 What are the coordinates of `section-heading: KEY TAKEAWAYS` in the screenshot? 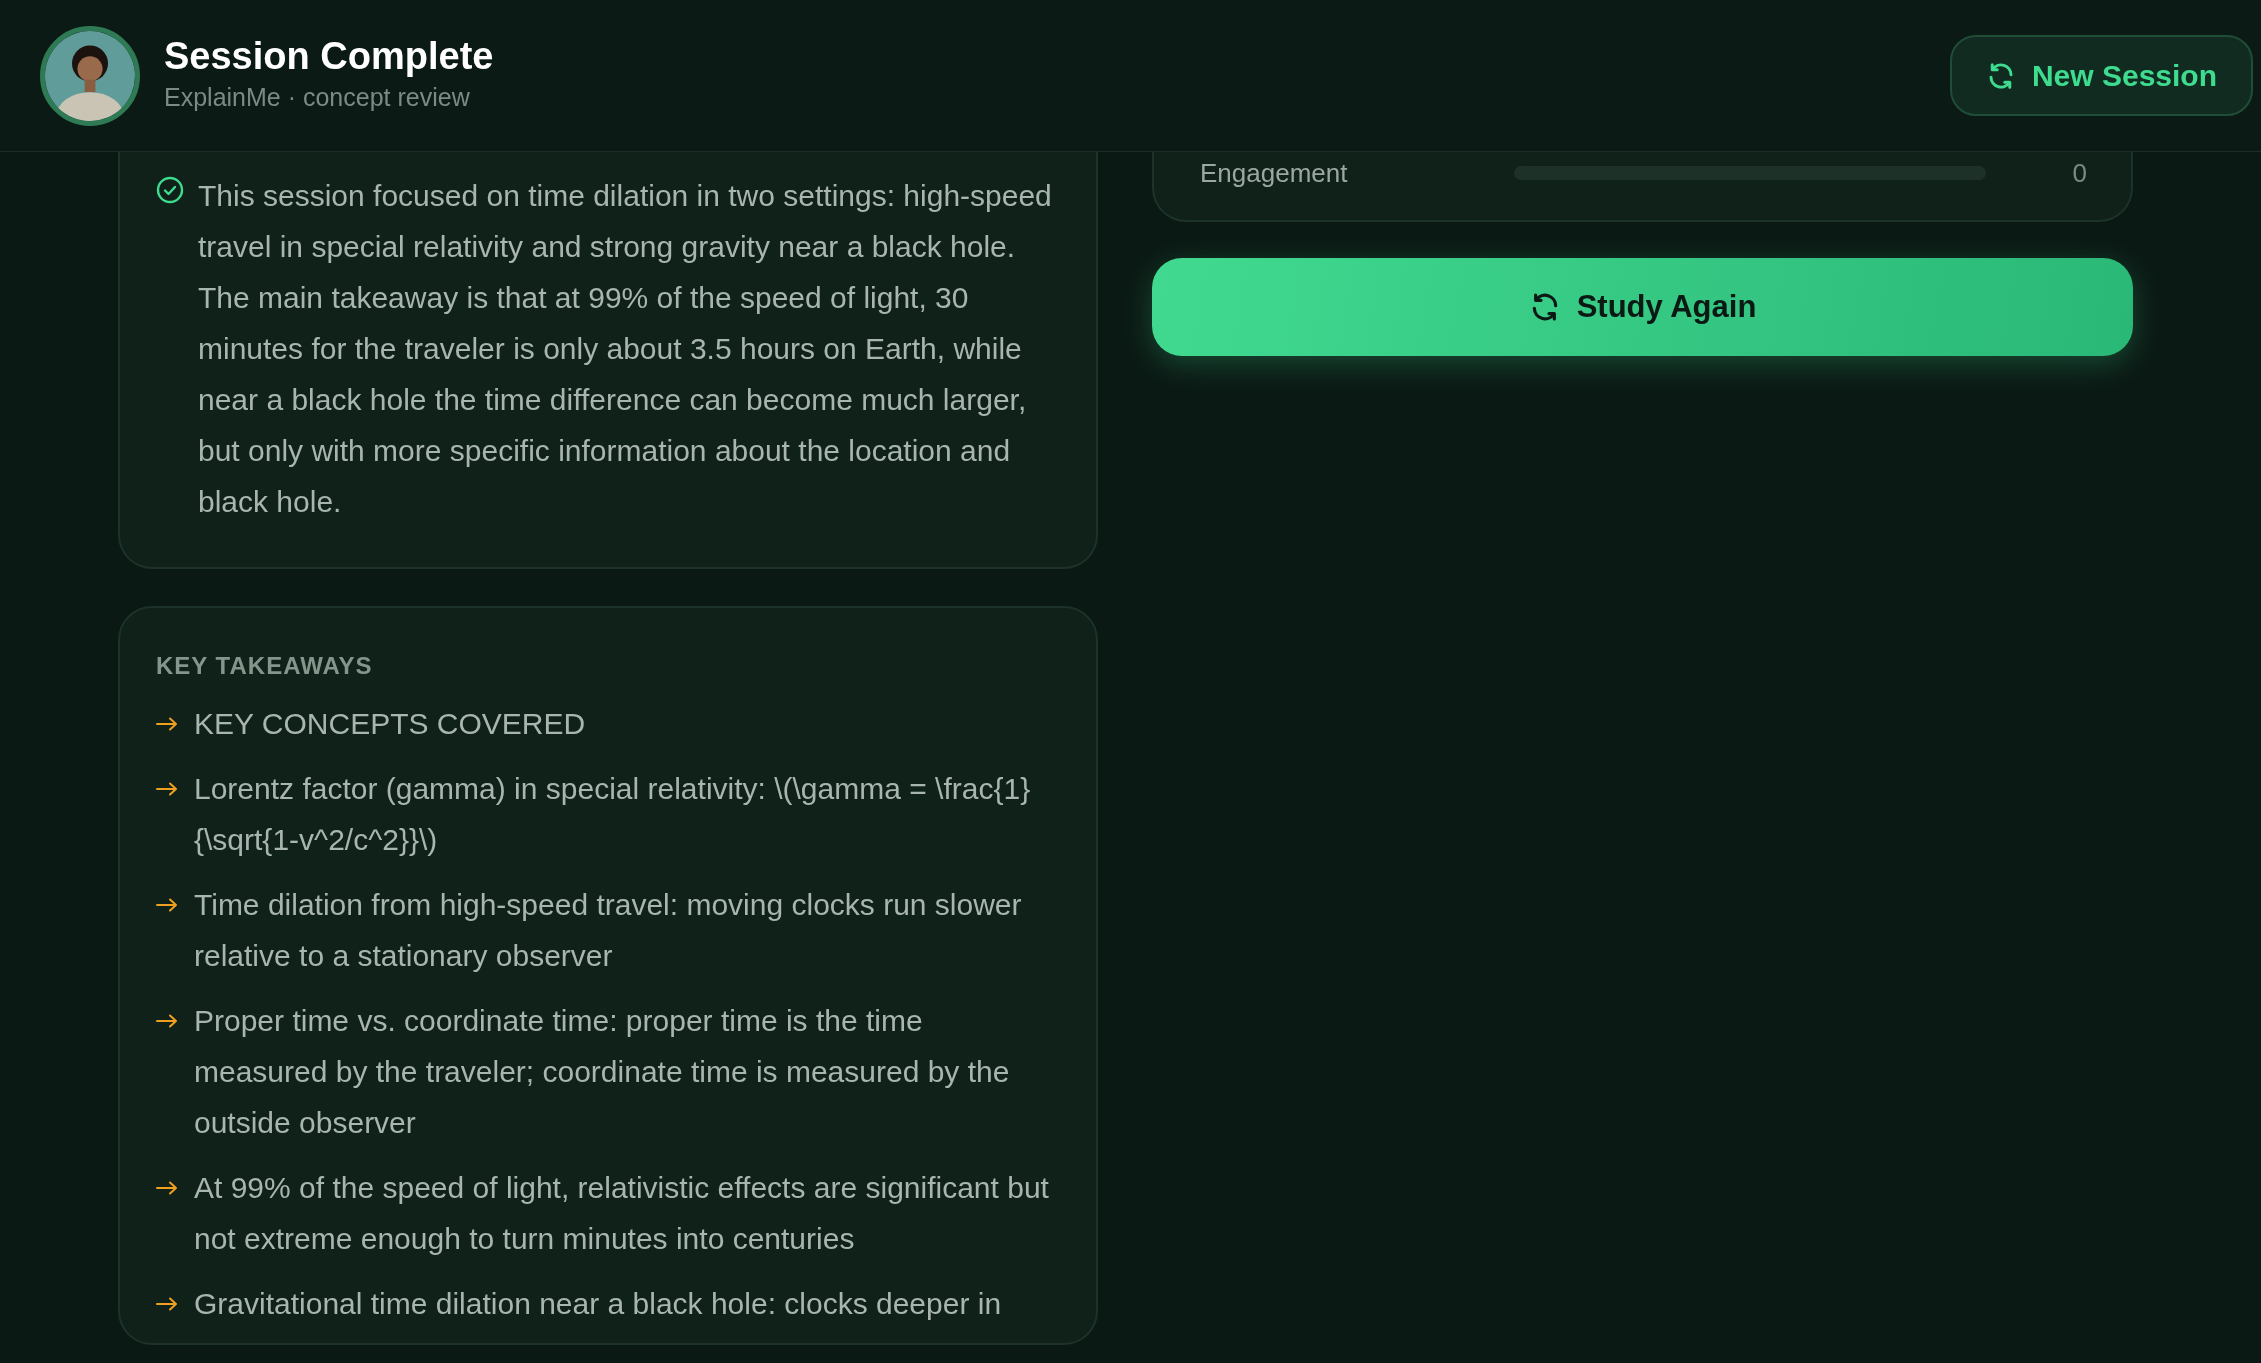 It's located at (265, 666).